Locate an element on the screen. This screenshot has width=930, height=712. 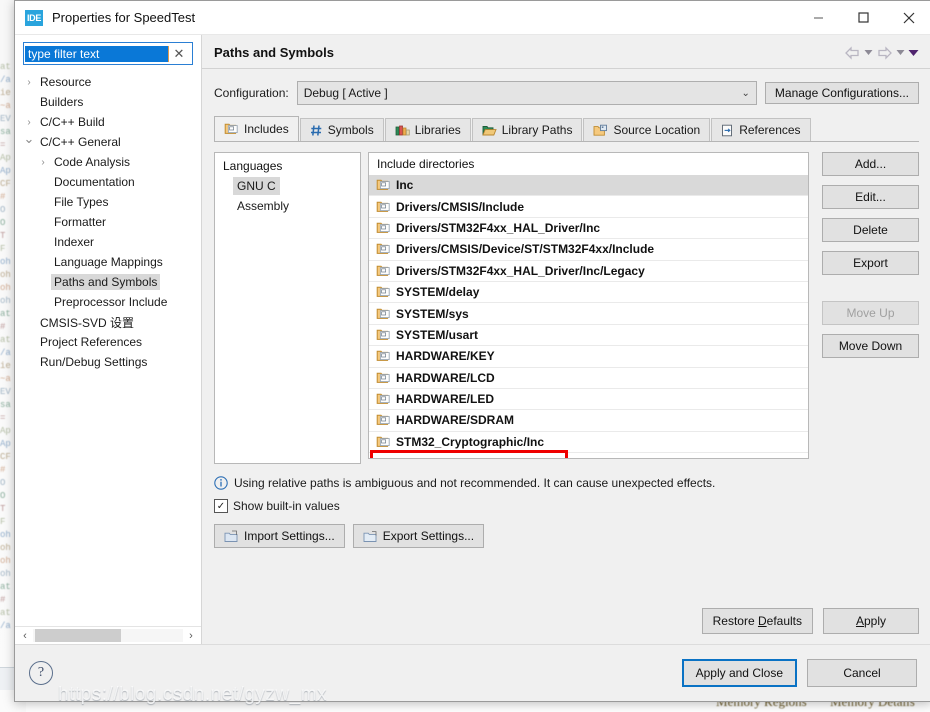
include-directory-row: HARDWARE/SDRAM is located at coordinates (588, 421).